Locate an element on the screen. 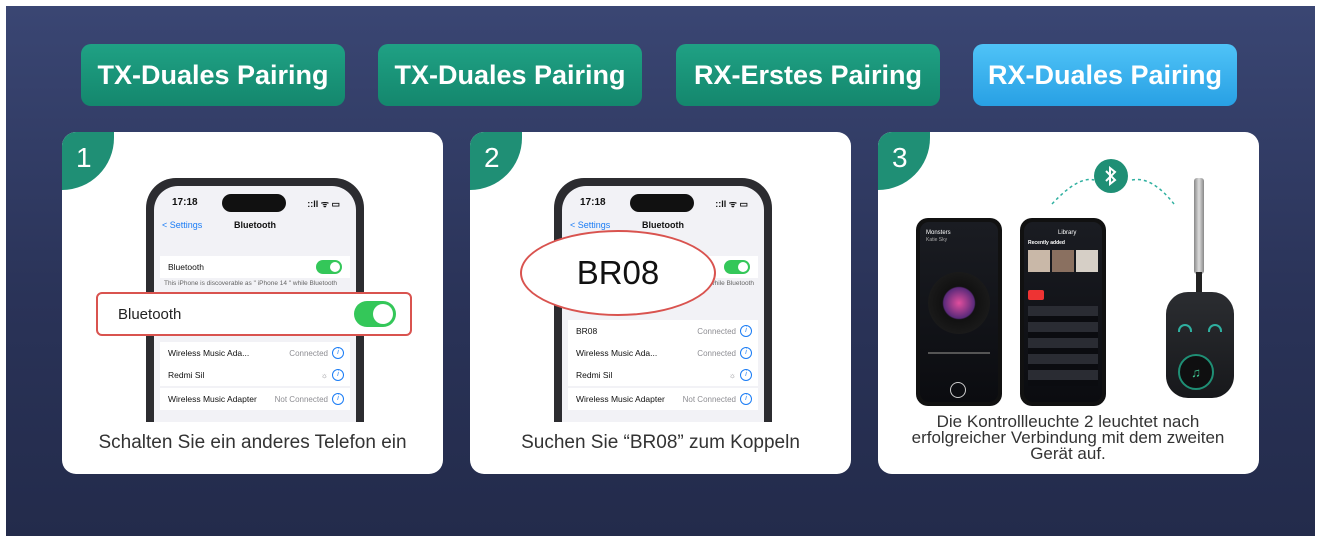 The width and height of the screenshot is (1321, 542). callout-label: Bluetooth is located at coordinates (150, 314).